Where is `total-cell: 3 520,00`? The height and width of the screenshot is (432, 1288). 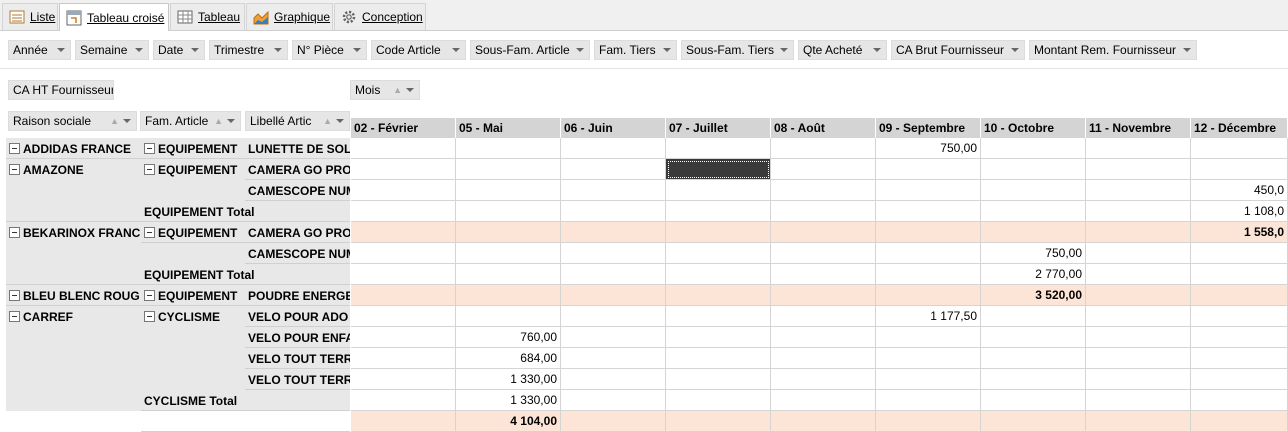
total-cell: 3 520,00 is located at coordinates (1033, 295).